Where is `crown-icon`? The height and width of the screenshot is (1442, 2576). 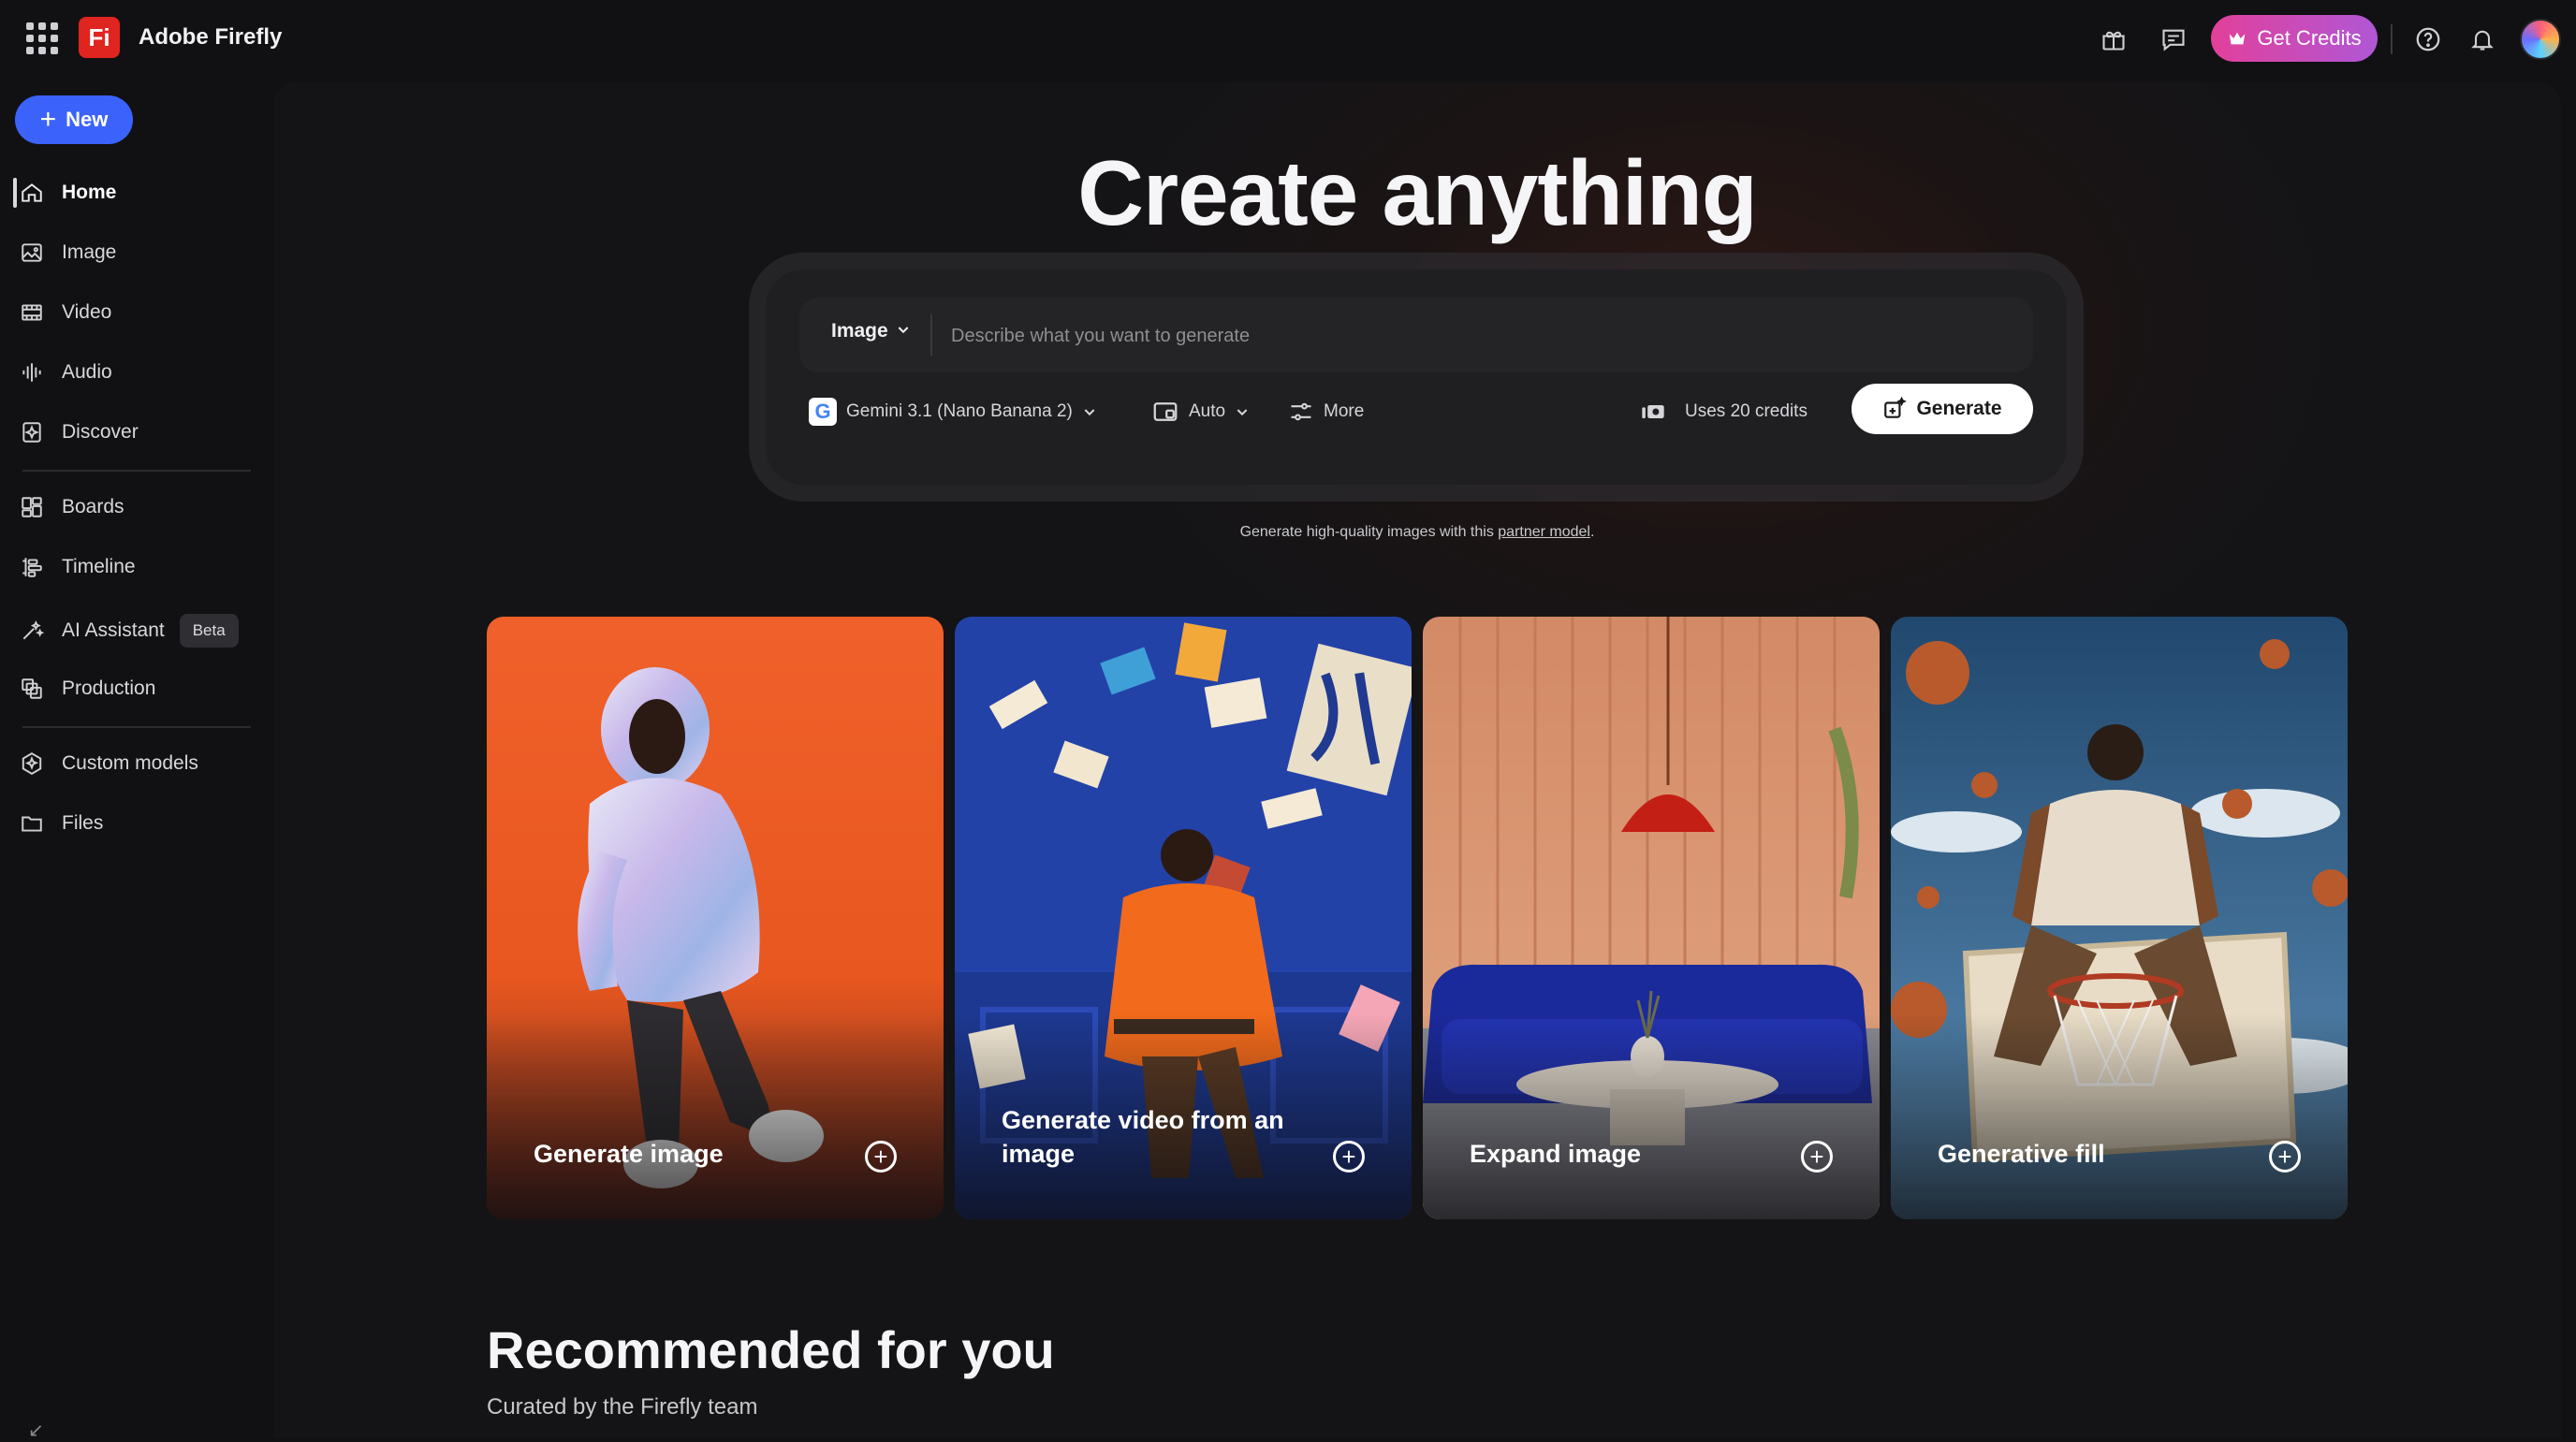 crown-icon is located at coordinates (2238, 38).